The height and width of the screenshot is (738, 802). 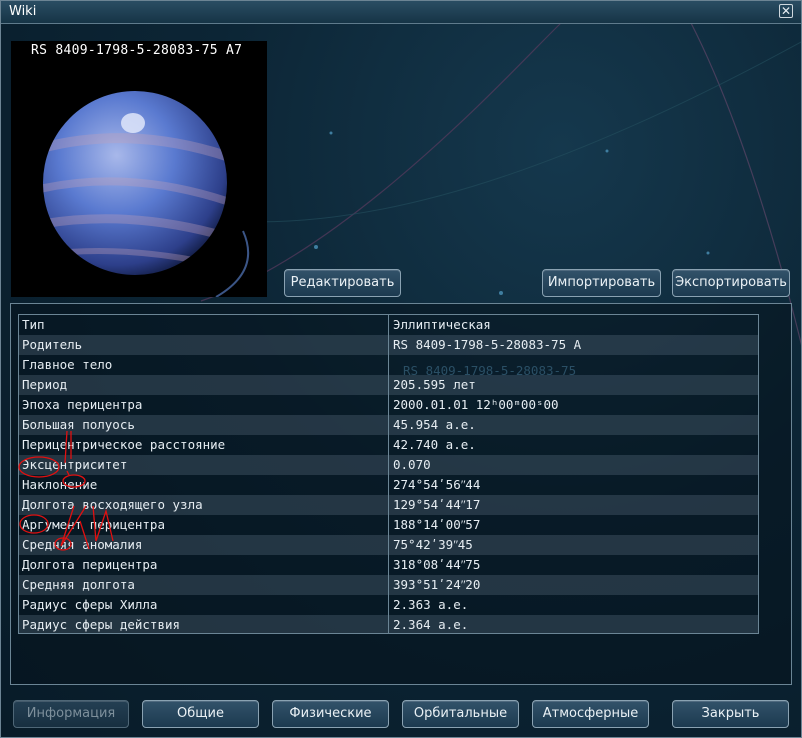 What do you see at coordinates (460, 714) in the screenshot?
I see `tab-orbital: Орбитальные` at bounding box center [460, 714].